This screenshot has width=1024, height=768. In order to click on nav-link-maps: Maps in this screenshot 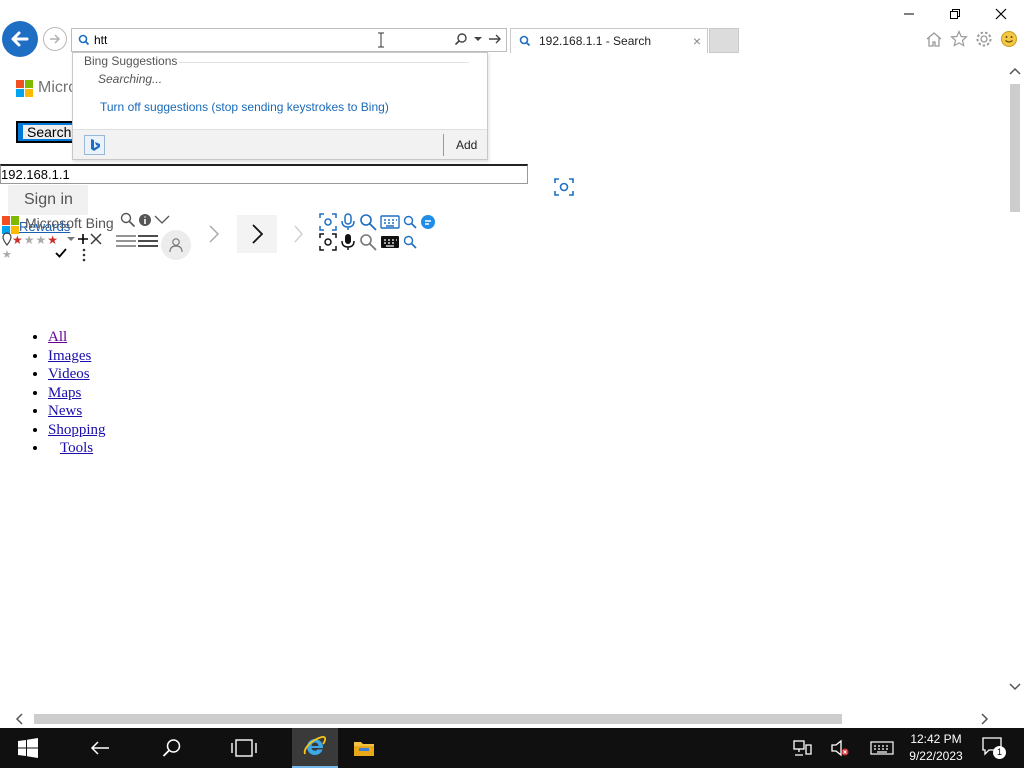, I will do `click(64, 393)`.